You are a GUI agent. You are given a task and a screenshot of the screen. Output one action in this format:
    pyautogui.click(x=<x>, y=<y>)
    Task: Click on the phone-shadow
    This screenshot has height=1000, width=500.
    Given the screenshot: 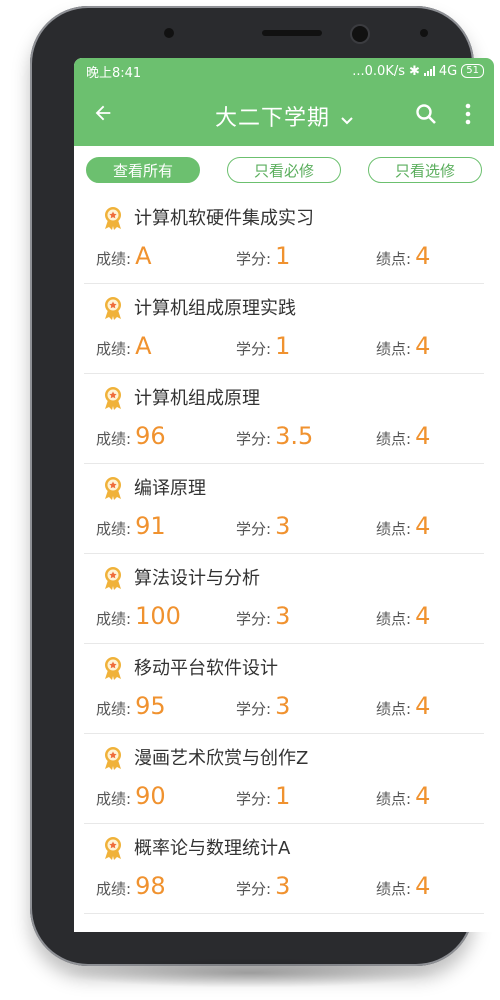 What is the action you would take?
    pyautogui.click(x=250, y=973)
    